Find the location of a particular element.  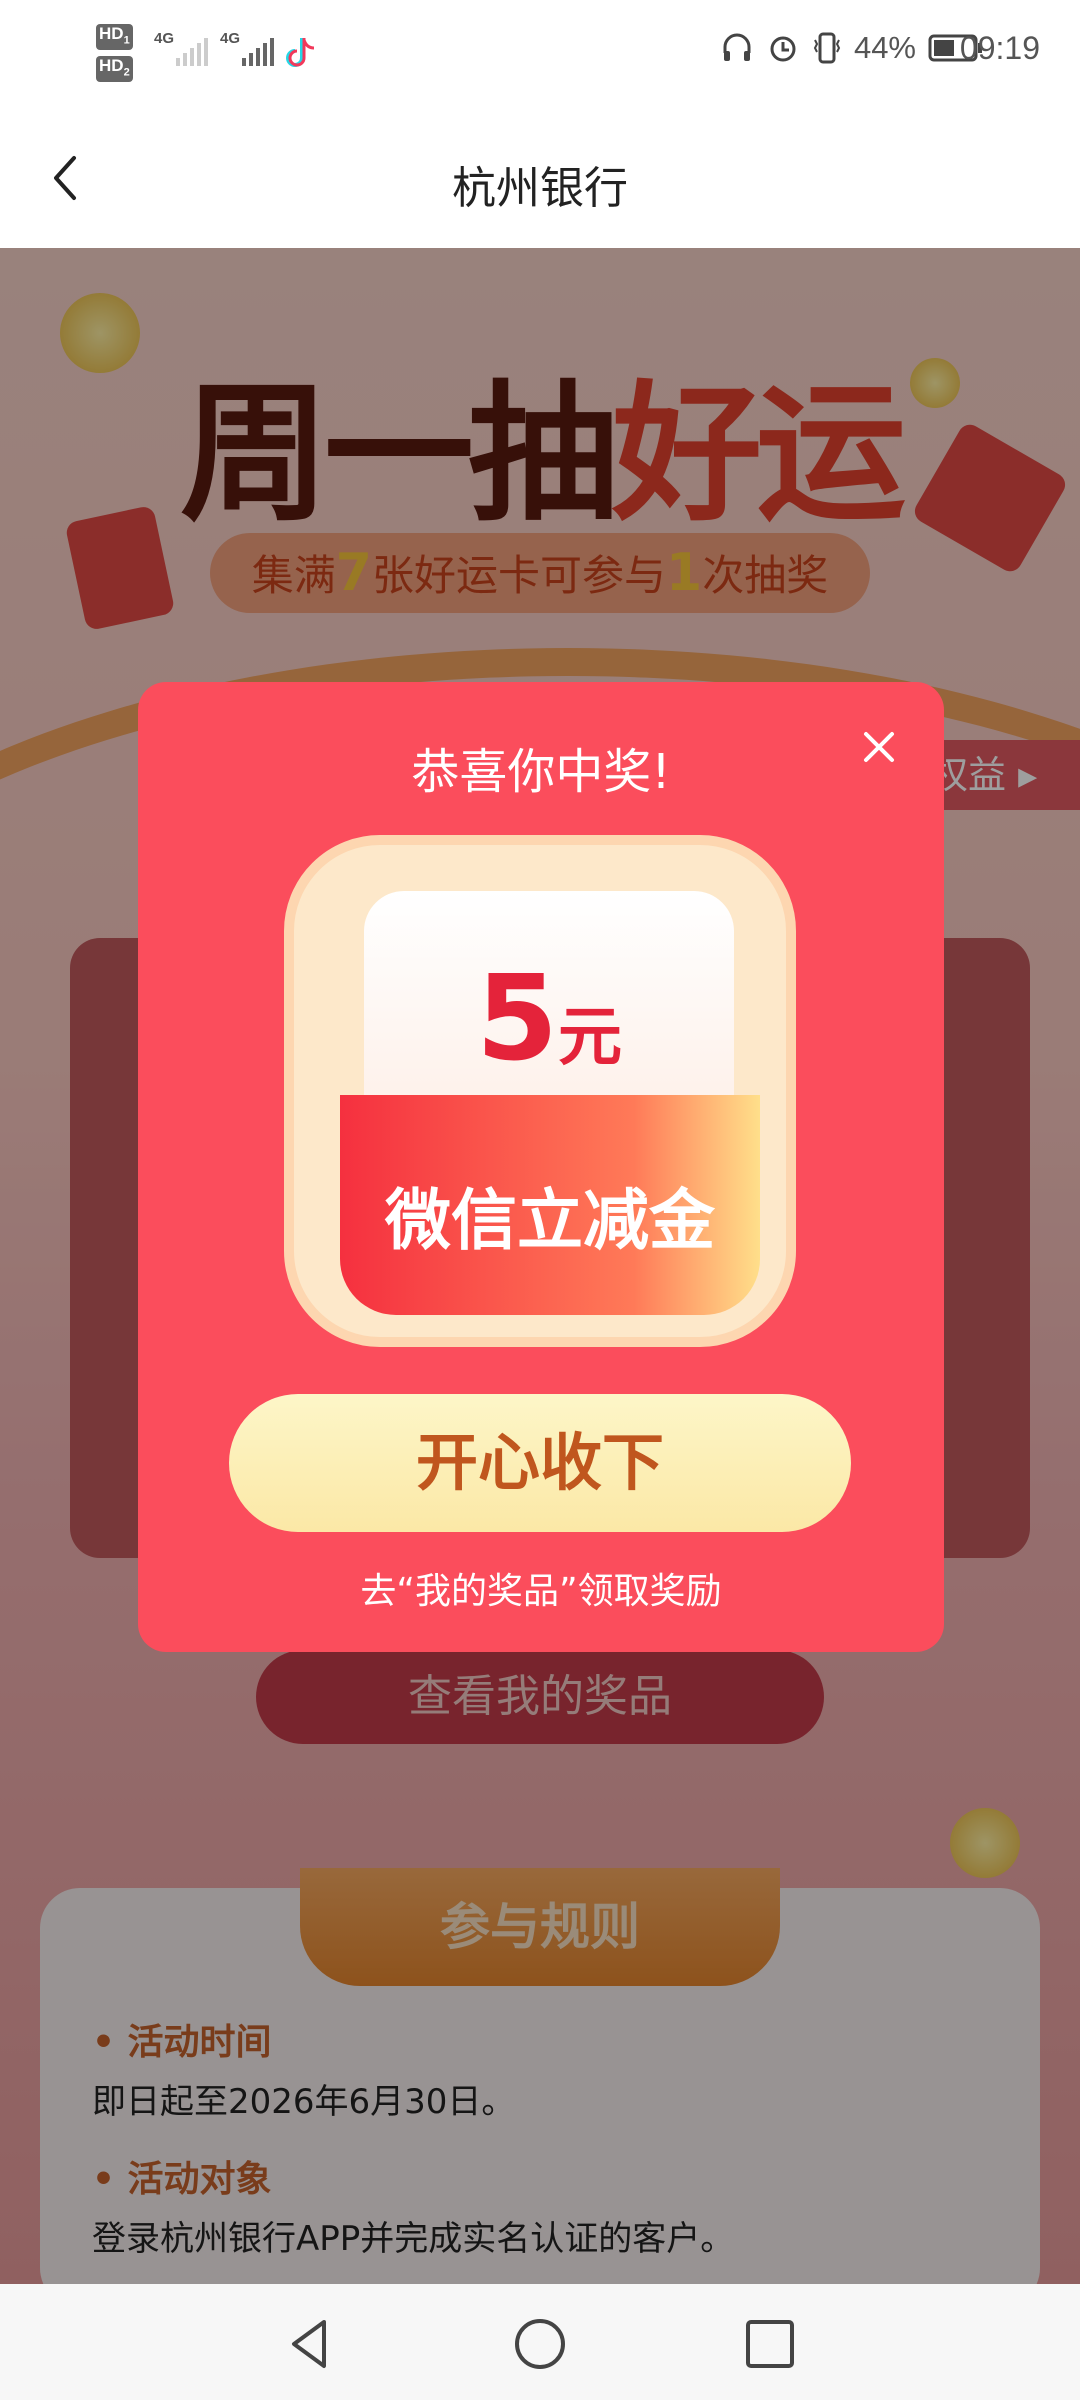

nav-recents-icon is located at coordinates (770, 2344).